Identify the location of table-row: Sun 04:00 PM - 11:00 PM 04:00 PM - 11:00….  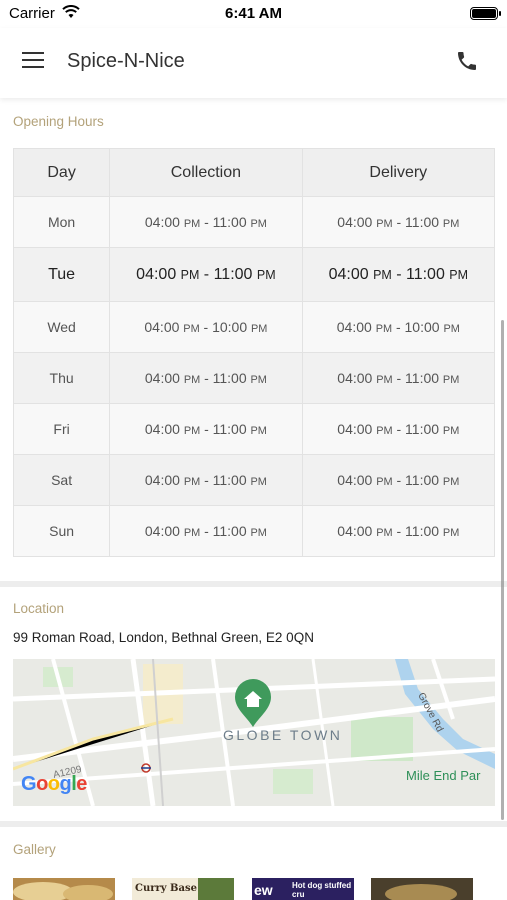
(254, 531).